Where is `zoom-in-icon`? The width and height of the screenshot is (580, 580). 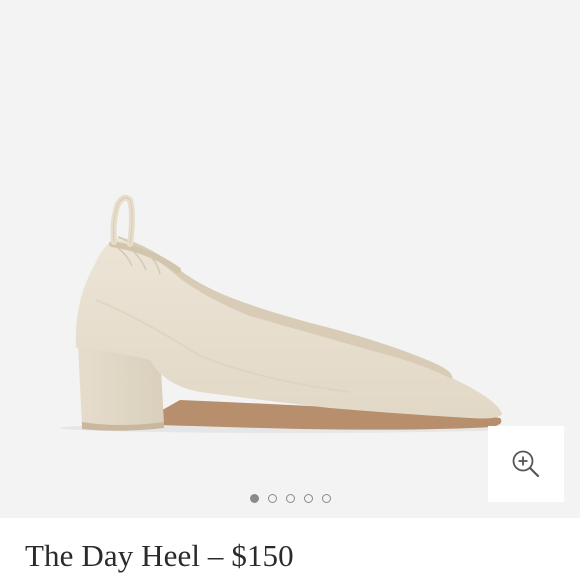
zoom-in-icon is located at coordinates (526, 464).